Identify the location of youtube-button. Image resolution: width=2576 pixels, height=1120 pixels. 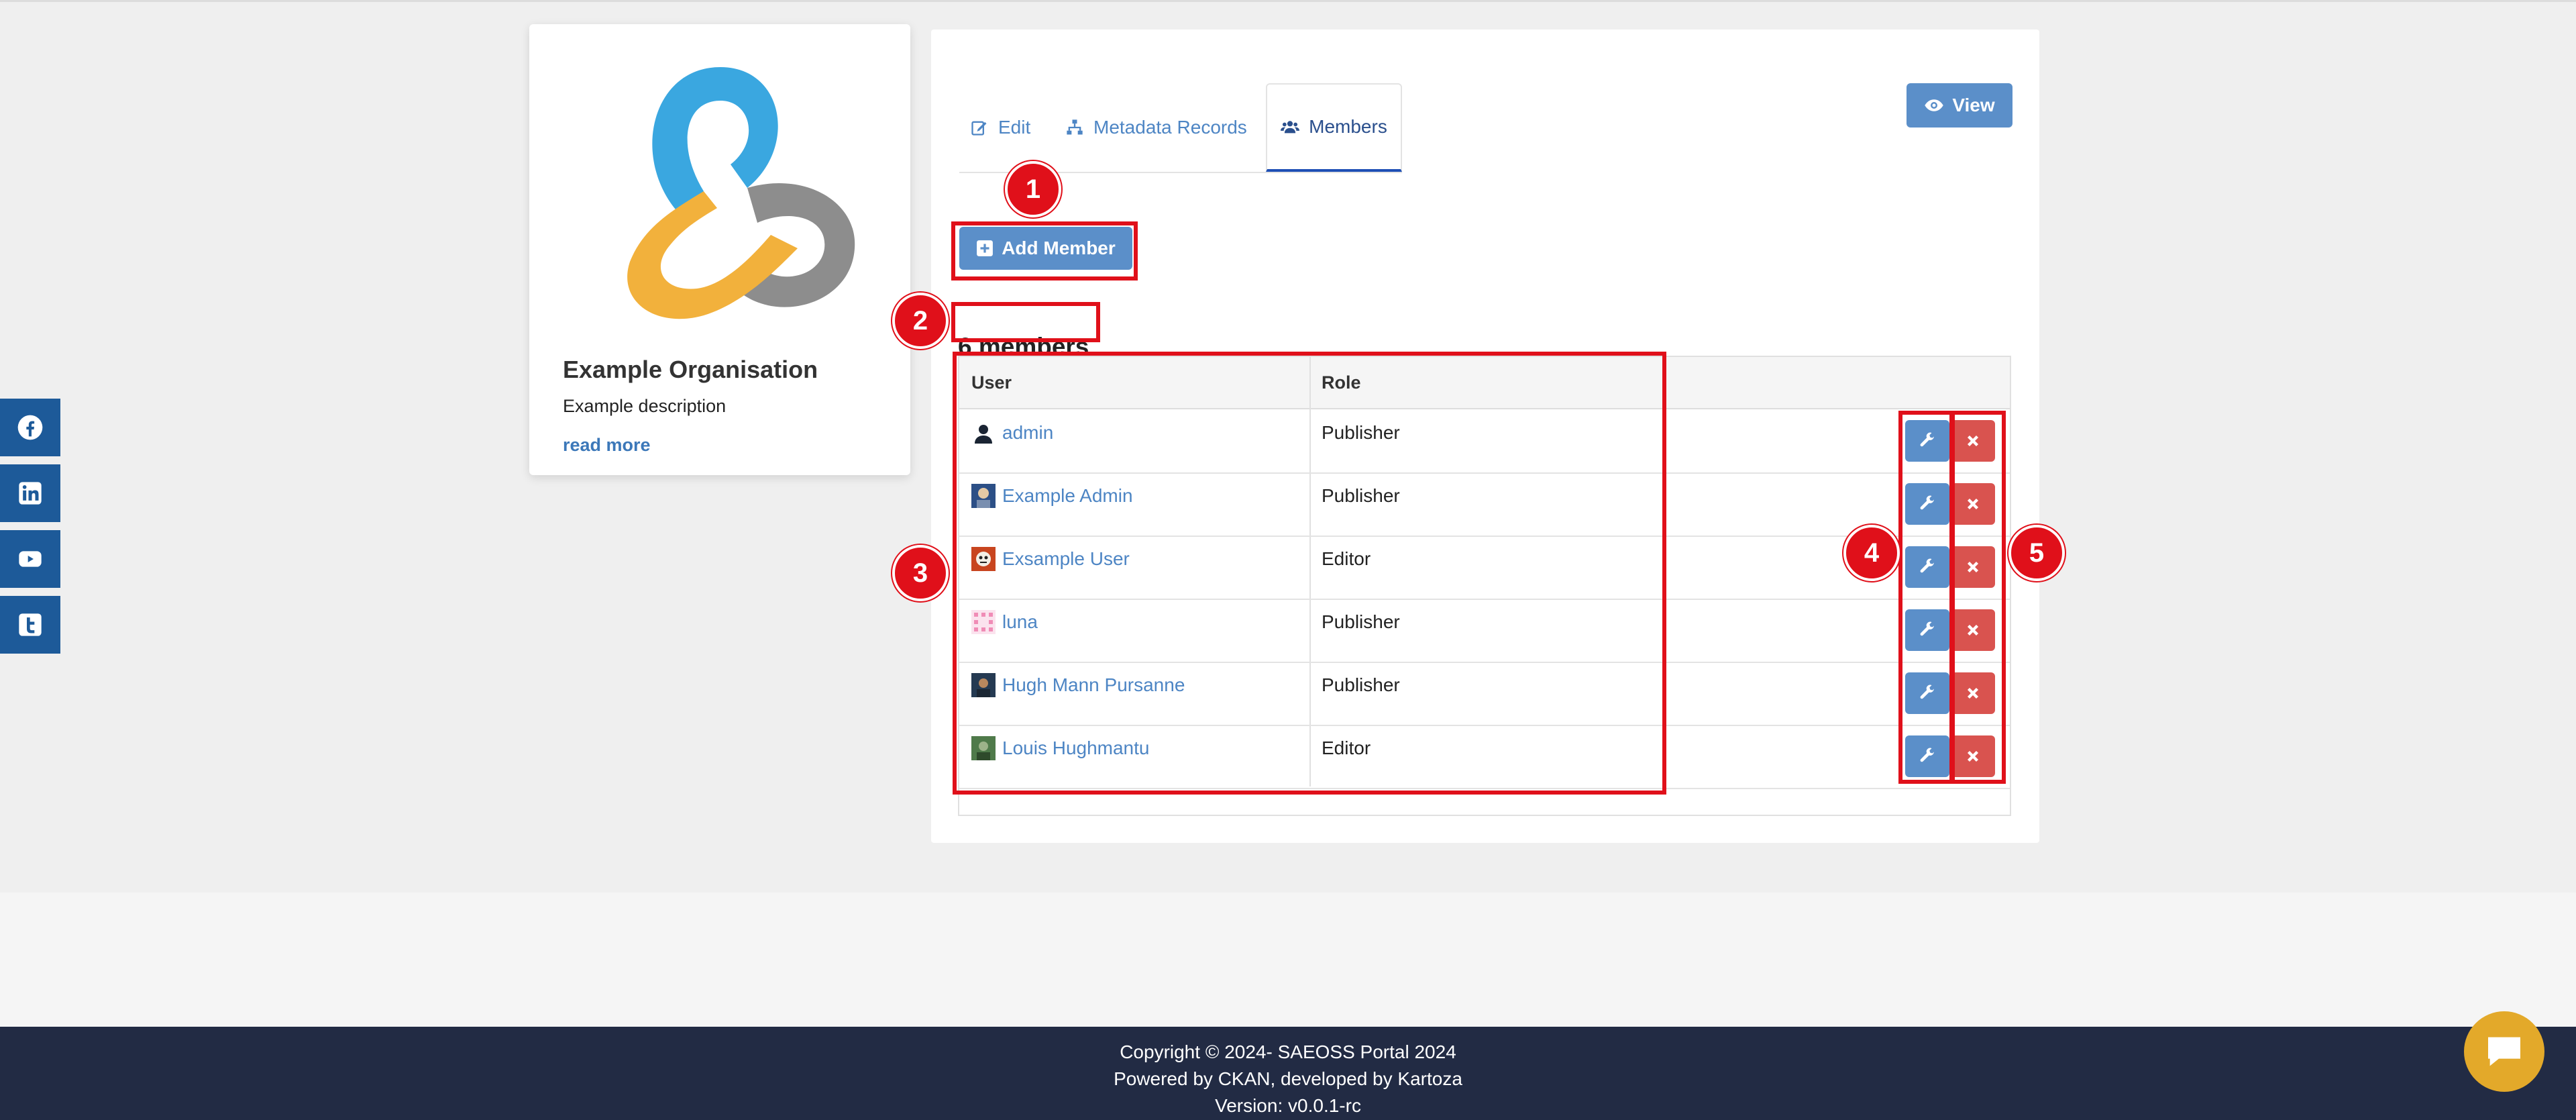
(30, 559).